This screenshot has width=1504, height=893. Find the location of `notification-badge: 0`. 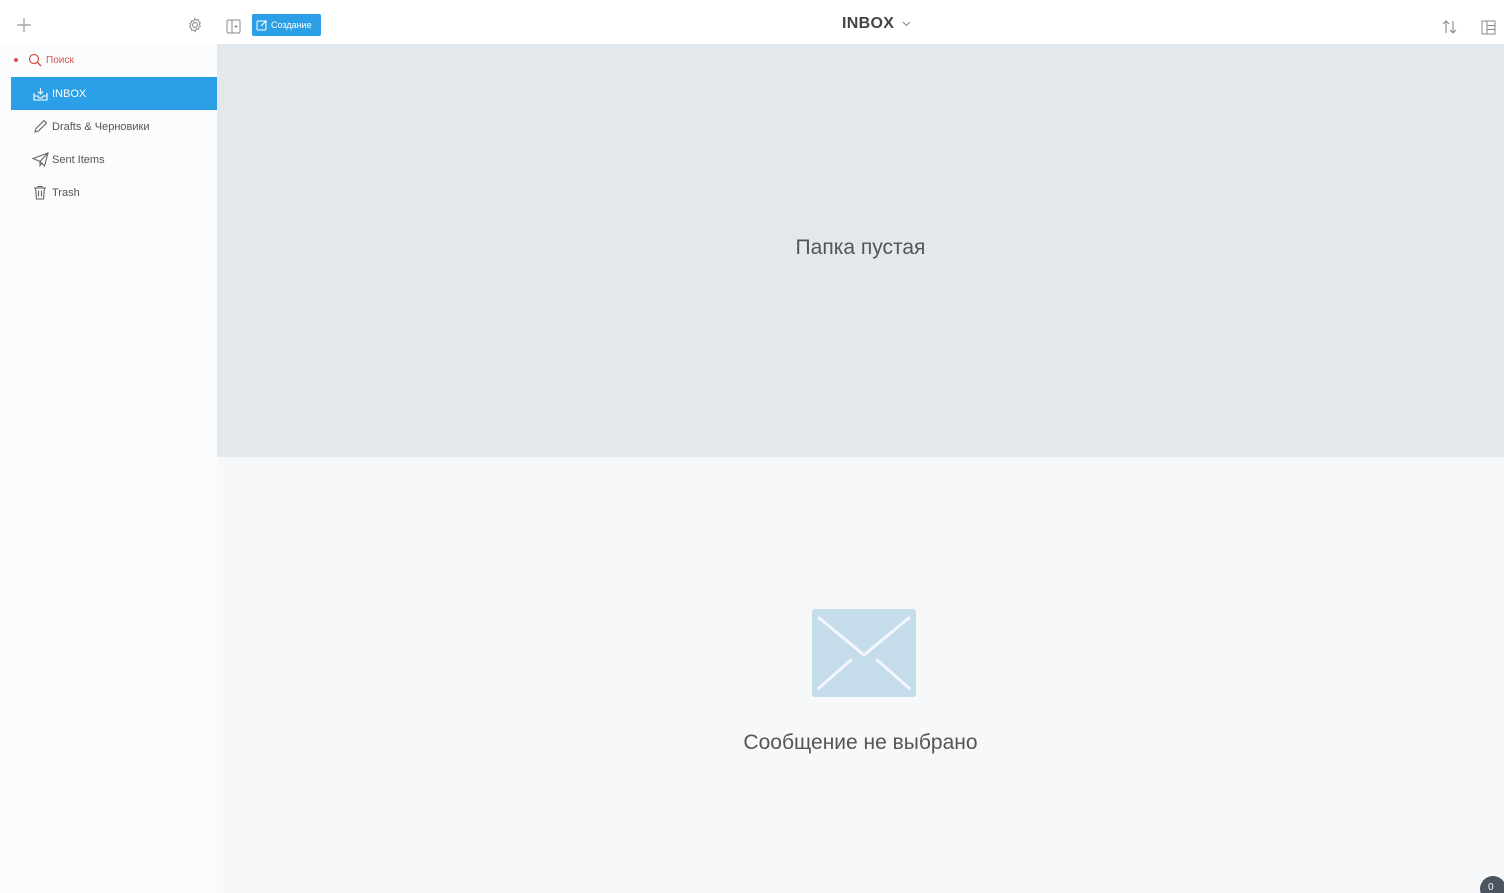

notification-badge: 0 is located at coordinates (1492, 884).